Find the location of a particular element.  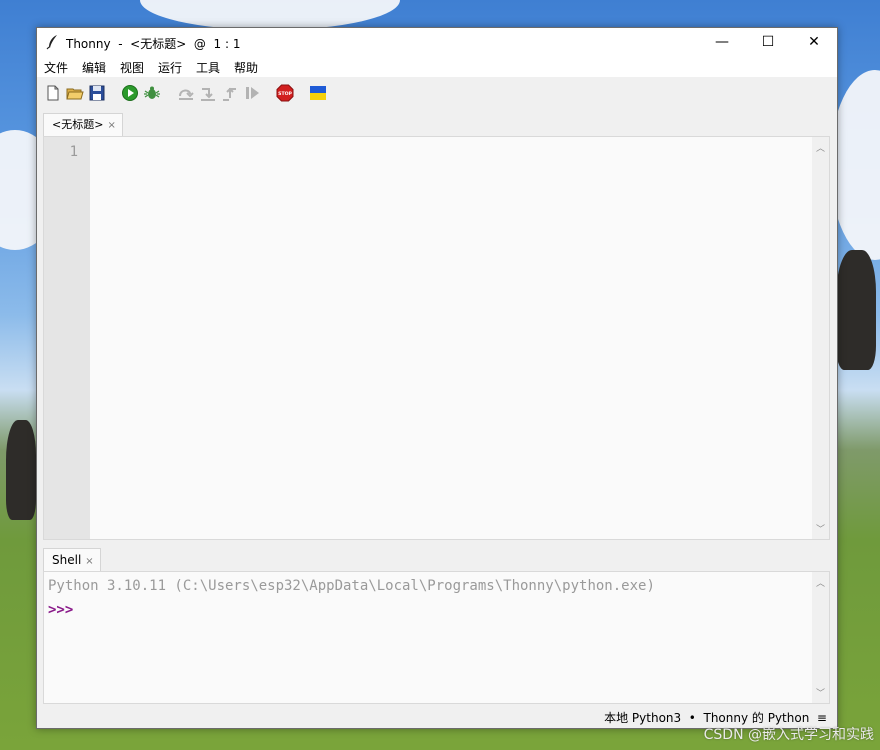

menu-view: 视图 is located at coordinates (132, 67).